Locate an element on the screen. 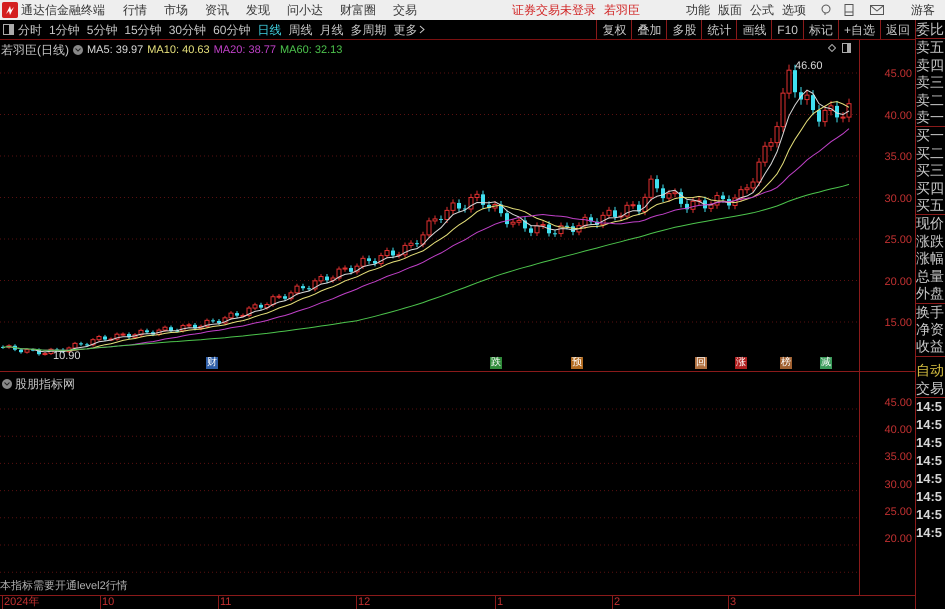 The width and height of the screenshot is (945, 609). signal-marker: 财 is located at coordinates (212, 363).